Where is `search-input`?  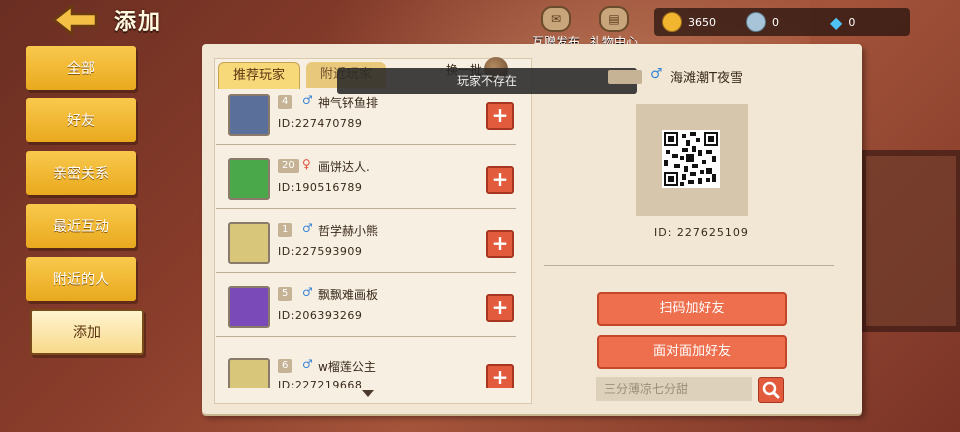 search-input is located at coordinates (674, 389).